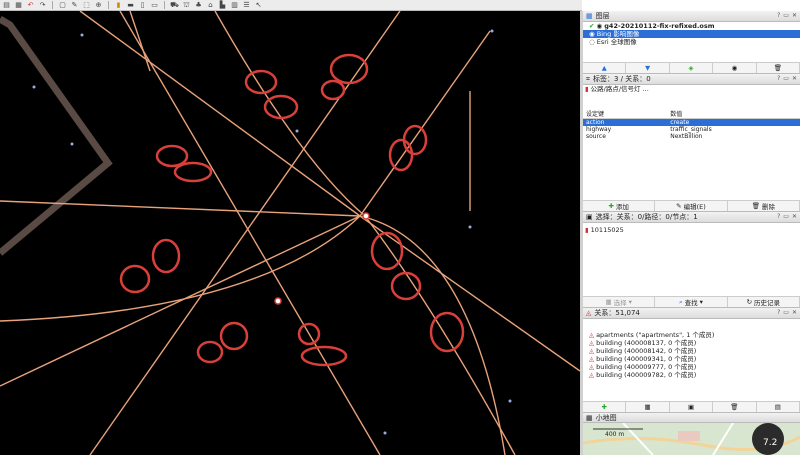 This screenshot has width=800, height=455. Describe the element at coordinates (648, 407) in the screenshot. I see `edit-relation-button: ▦` at that location.